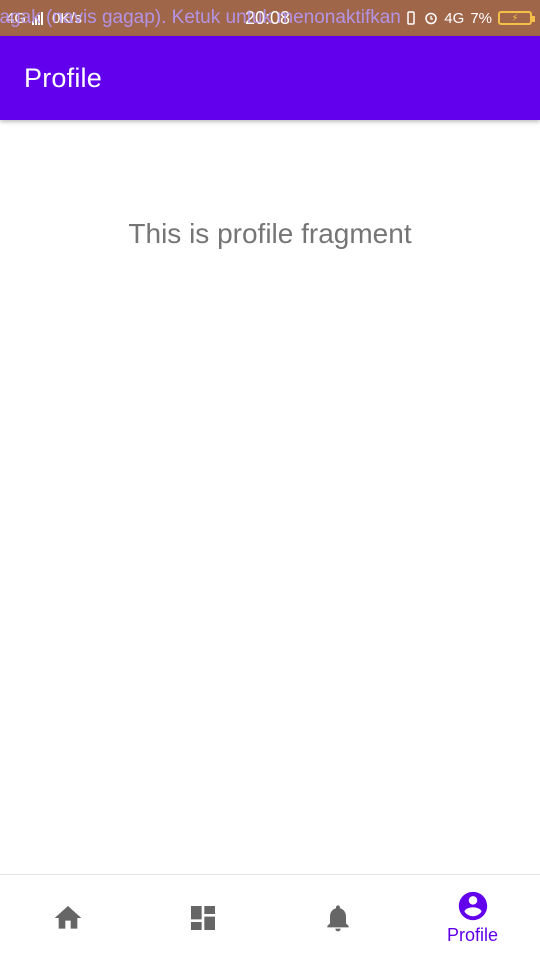  I want to click on alarm-icon, so click(431, 18).